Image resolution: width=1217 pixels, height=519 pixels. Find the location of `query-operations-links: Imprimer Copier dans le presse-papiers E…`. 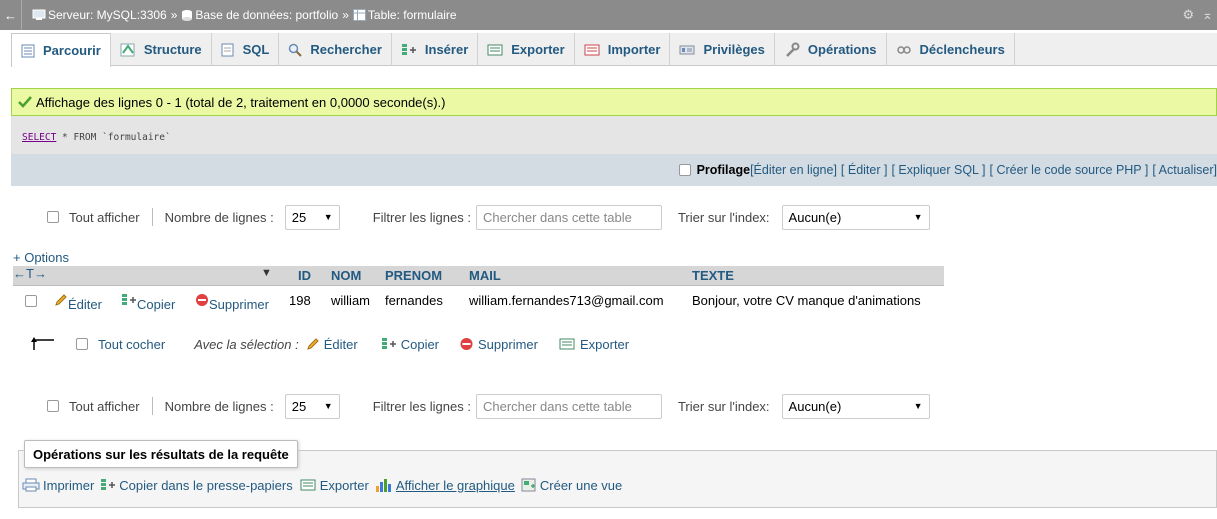

query-operations-links: Imprimer Copier dans le presse-papiers E… is located at coordinates (325, 485).